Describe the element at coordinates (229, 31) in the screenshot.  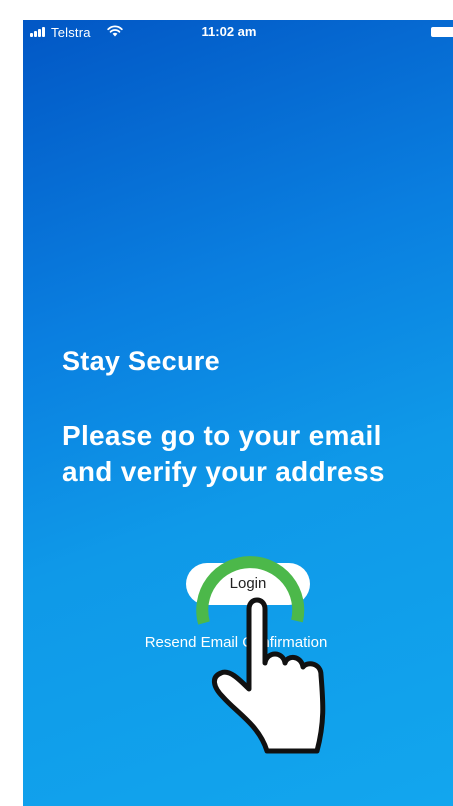
I see `status-time: 11:02 am` at that location.